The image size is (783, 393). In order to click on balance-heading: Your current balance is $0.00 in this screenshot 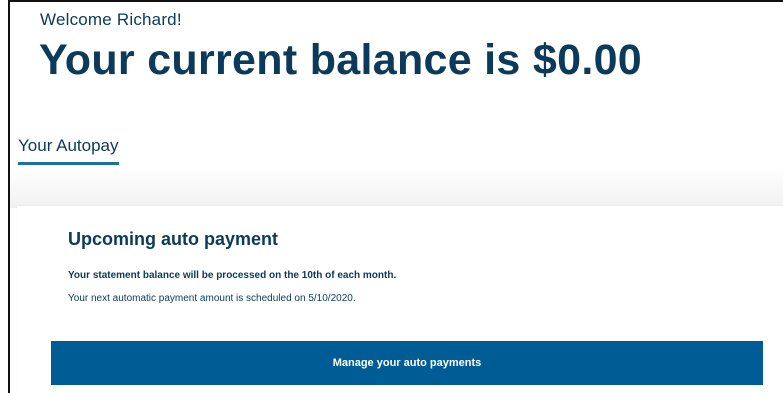, I will do `click(340, 60)`.